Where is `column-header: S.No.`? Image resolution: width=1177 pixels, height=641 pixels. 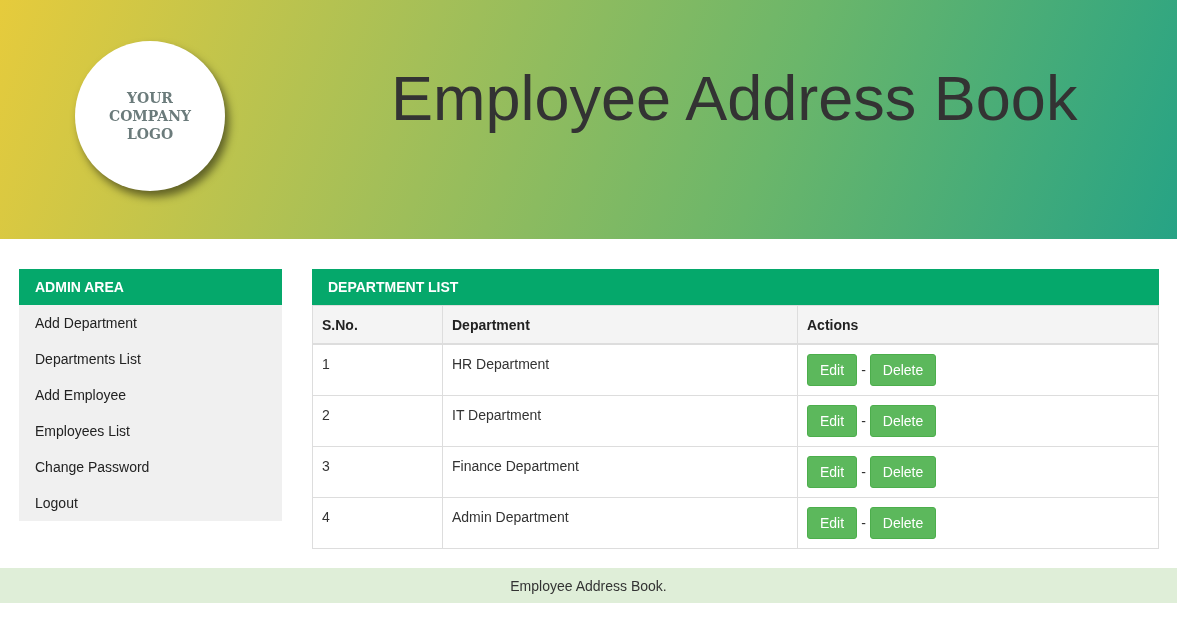
column-header: S.No. is located at coordinates (377, 324).